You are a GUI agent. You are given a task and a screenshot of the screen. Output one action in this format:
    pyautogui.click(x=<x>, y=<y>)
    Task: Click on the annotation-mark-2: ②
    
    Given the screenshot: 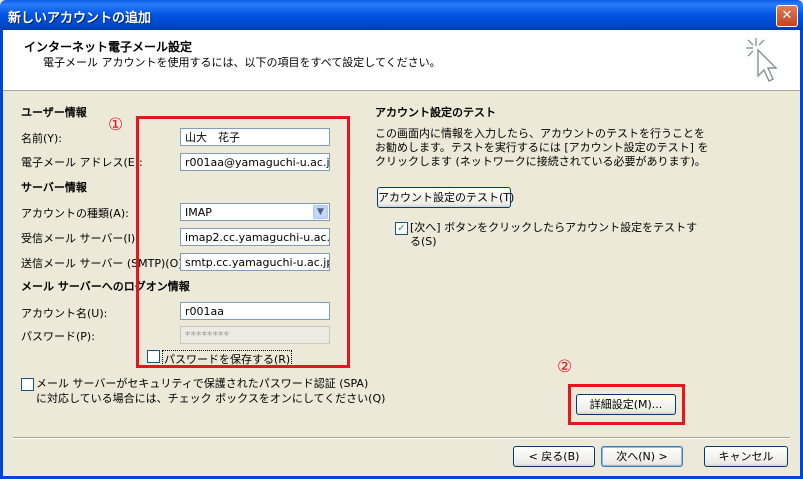 What is the action you would take?
    pyautogui.click(x=565, y=367)
    